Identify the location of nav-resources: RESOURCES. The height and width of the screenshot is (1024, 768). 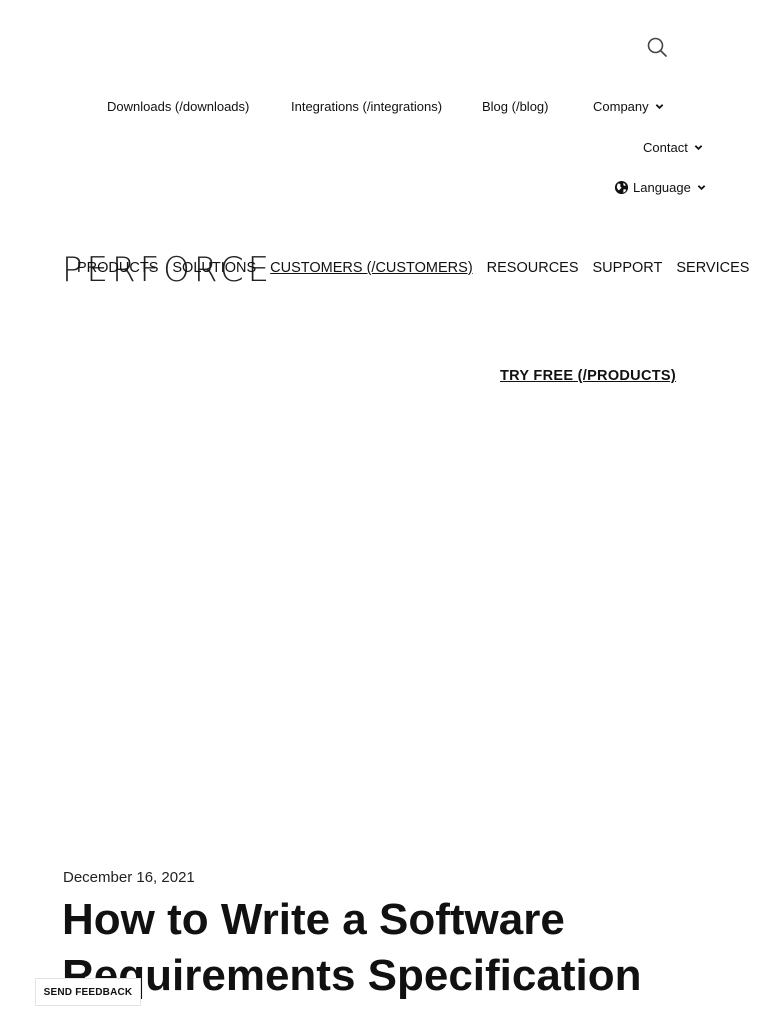
(533, 268).